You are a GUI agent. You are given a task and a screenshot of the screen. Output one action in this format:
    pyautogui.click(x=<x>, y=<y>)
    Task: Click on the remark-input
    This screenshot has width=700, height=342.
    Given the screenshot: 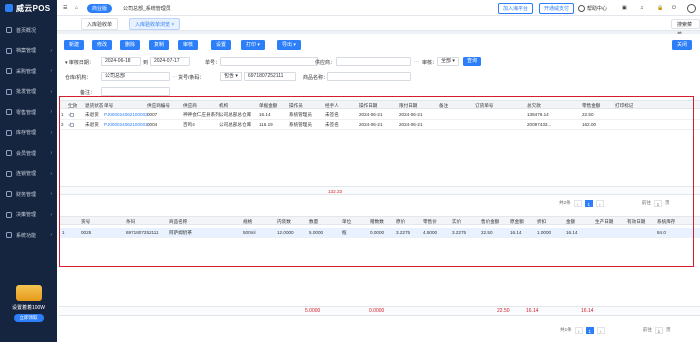 What is the action you would take?
    pyautogui.click(x=135, y=91)
    